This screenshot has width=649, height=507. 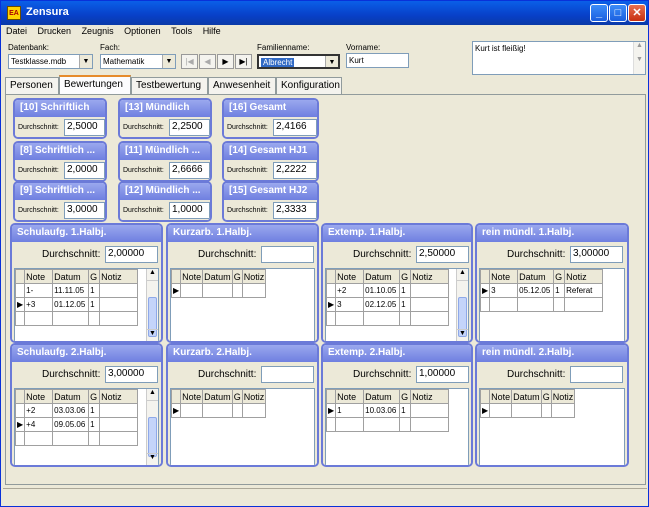 I want to click on scroll-down-icon: ▼, so click(x=462, y=335).